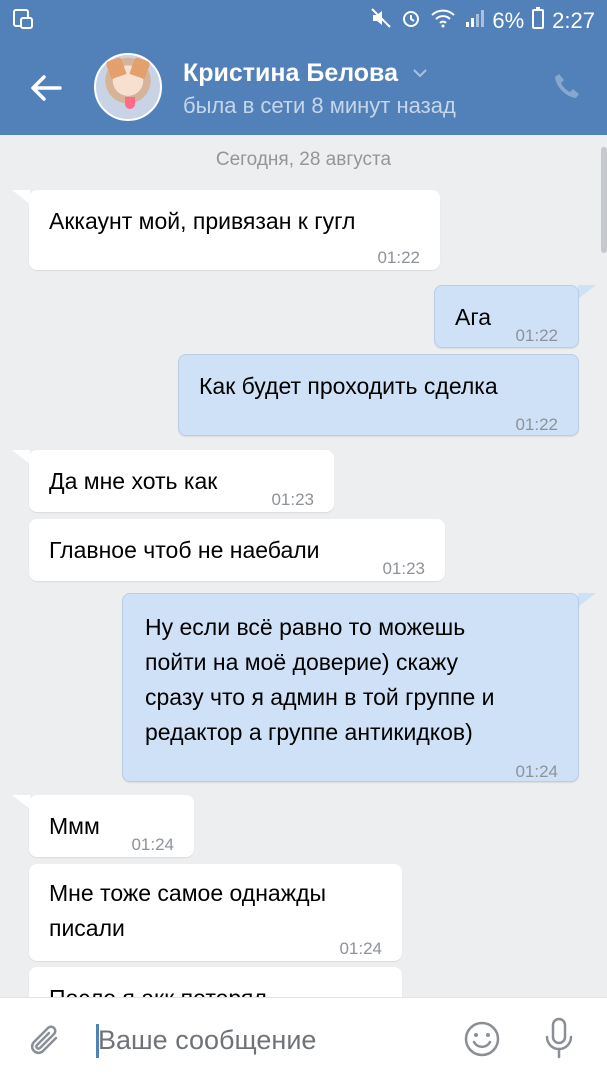  What do you see at coordinates (202, 221) in the screenshot?
I see `message-text: Аккаунт мой, привязан к гугл` at bounding box center [202, 221].